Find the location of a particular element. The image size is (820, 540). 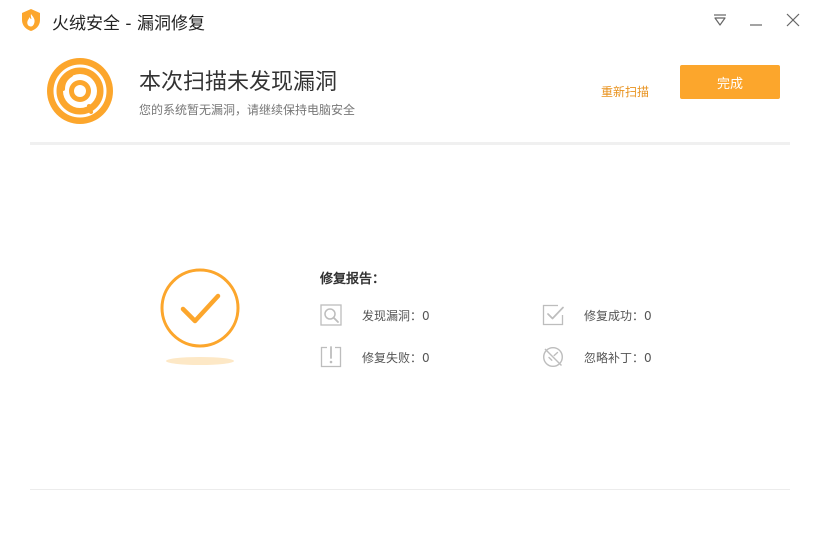

alert-bracket-icon is located at coordinates (331, 357).